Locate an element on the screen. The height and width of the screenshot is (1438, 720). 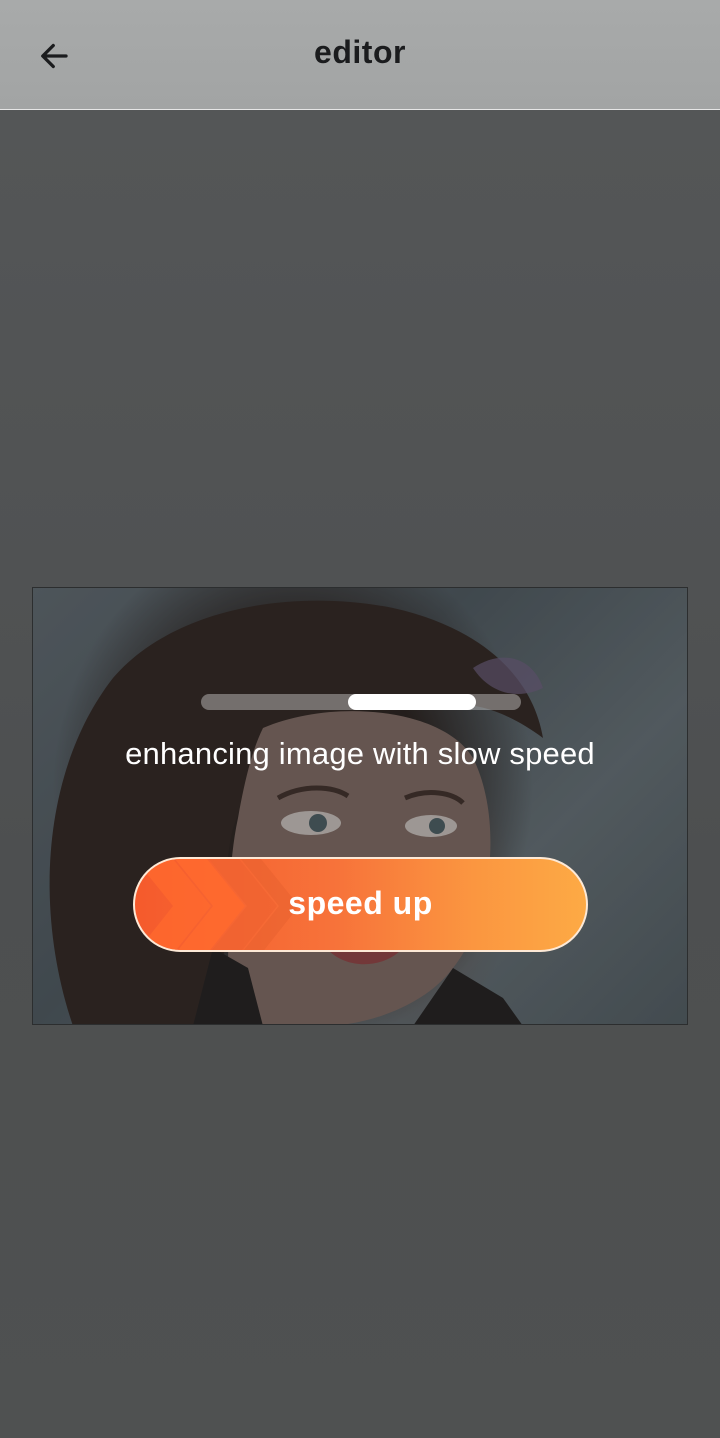
page-title: editor is located at coordinates (360, 52).